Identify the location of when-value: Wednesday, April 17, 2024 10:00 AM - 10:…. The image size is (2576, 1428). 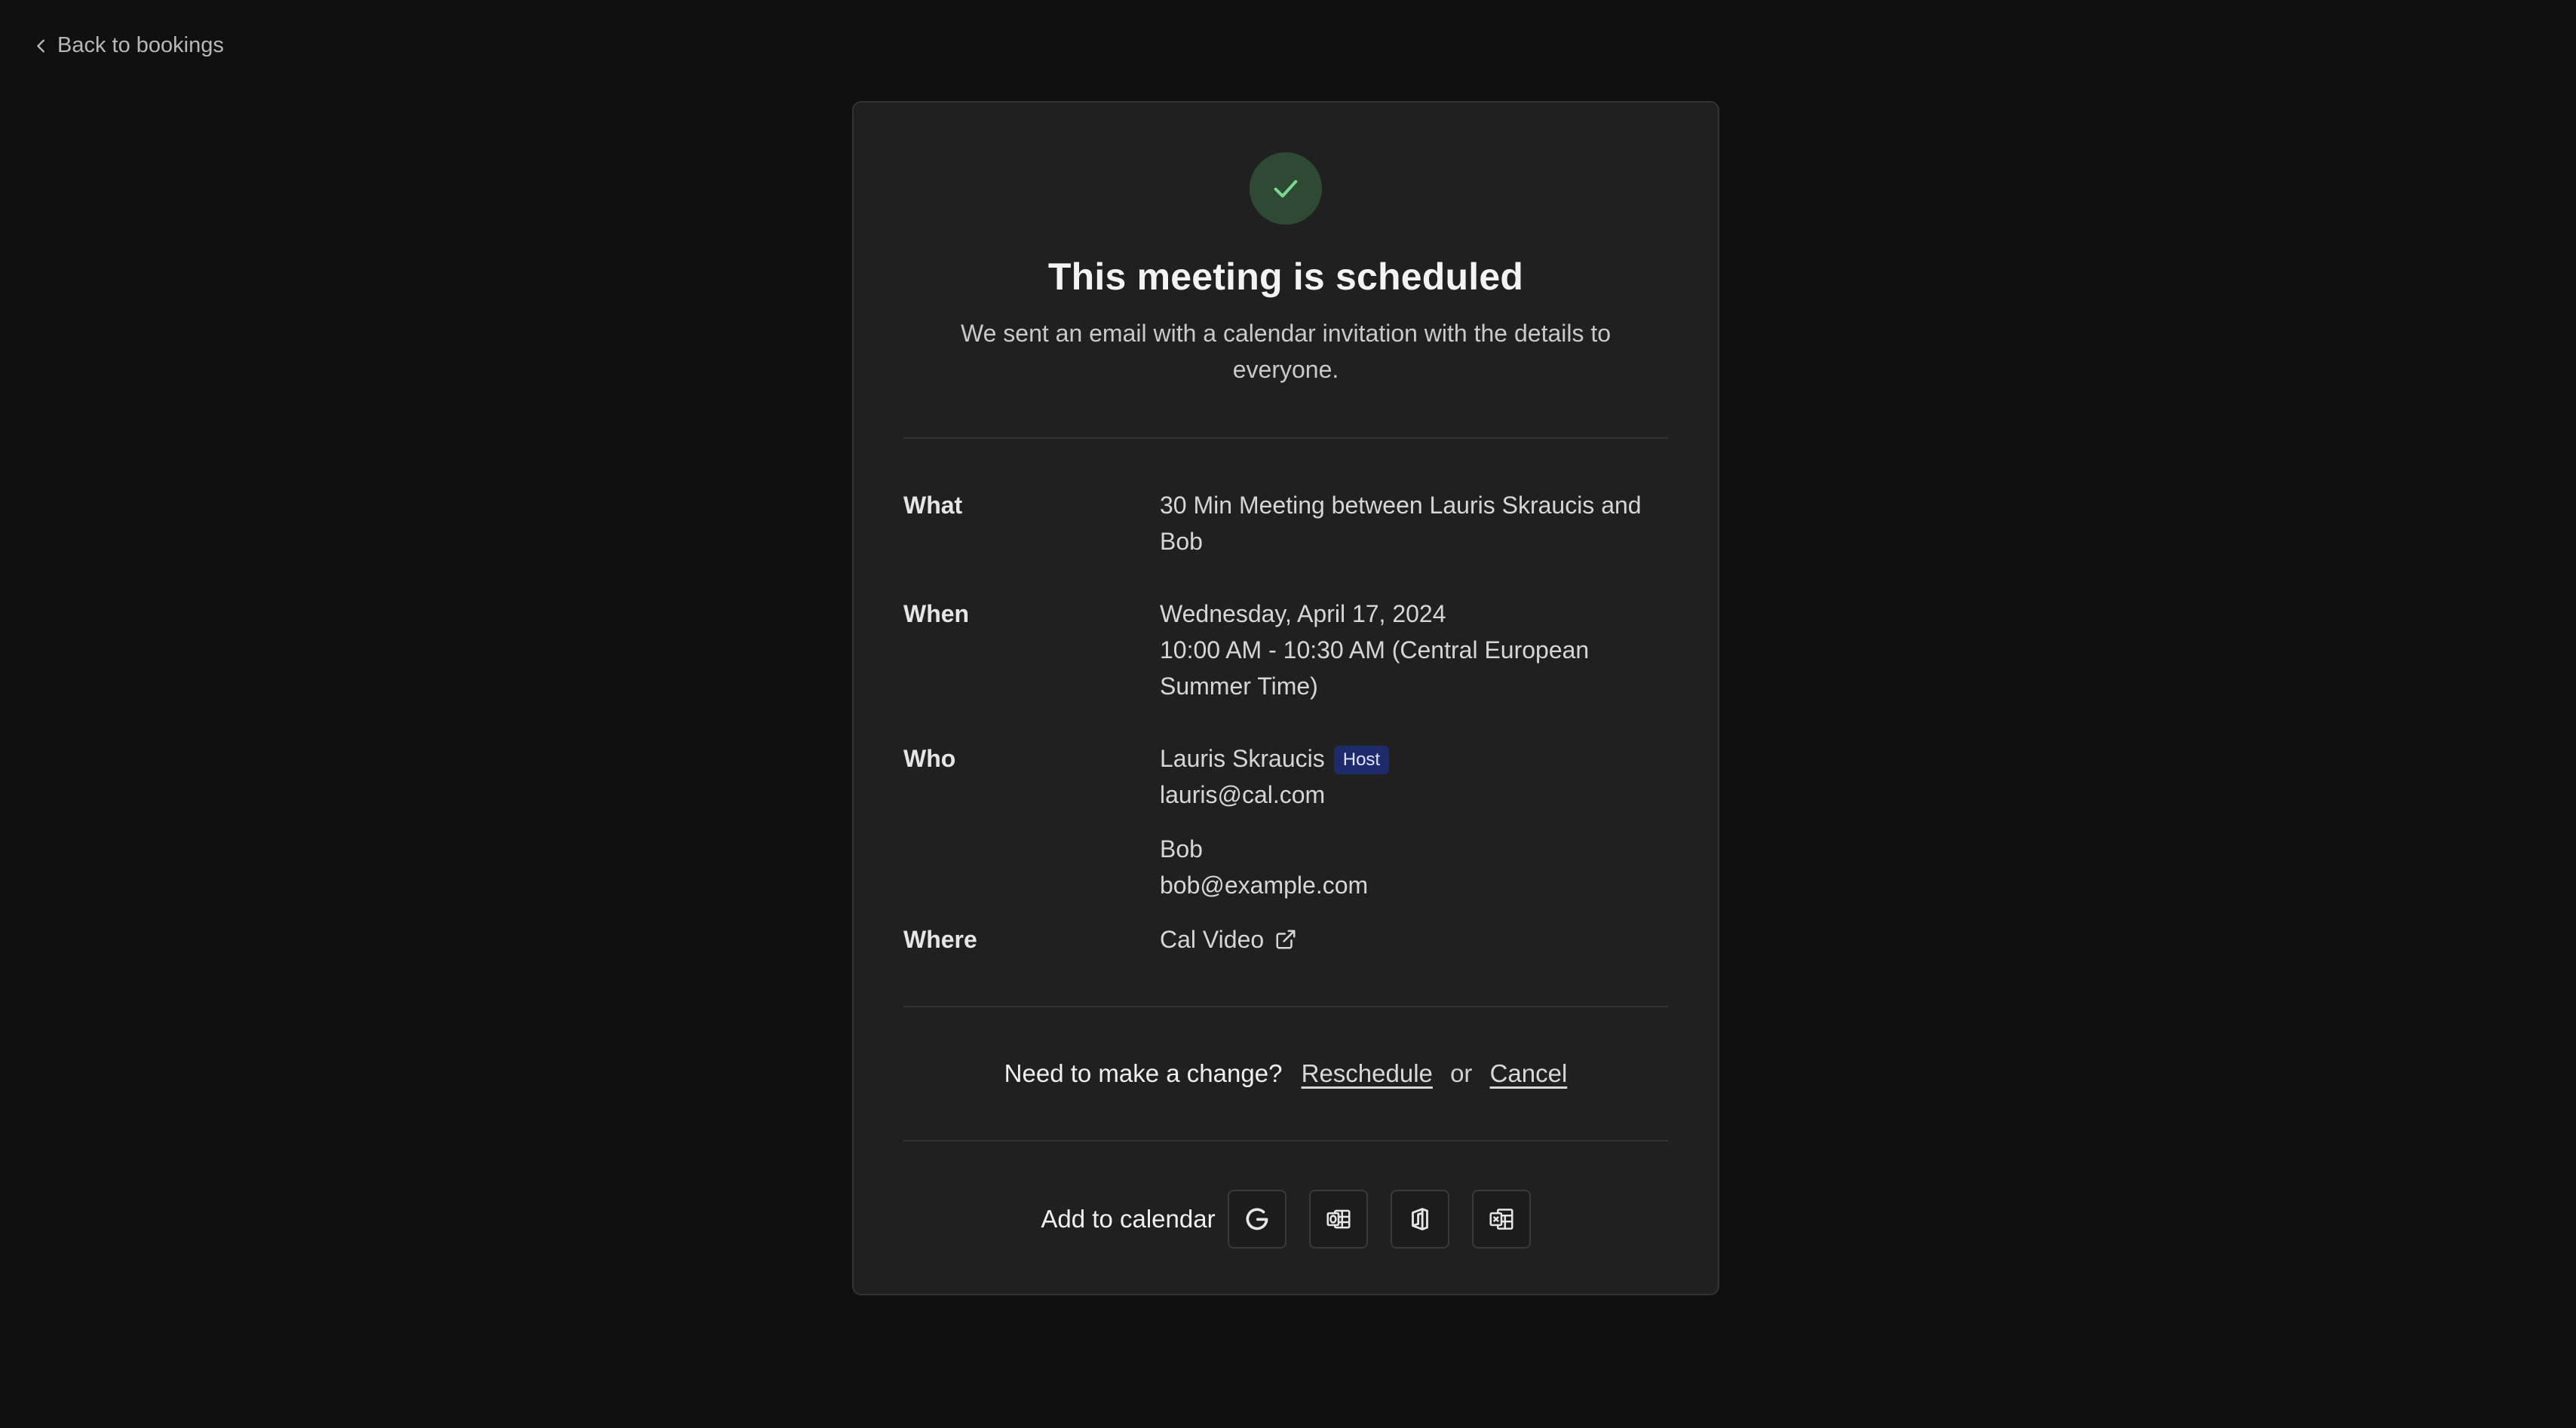
(1414, 650).